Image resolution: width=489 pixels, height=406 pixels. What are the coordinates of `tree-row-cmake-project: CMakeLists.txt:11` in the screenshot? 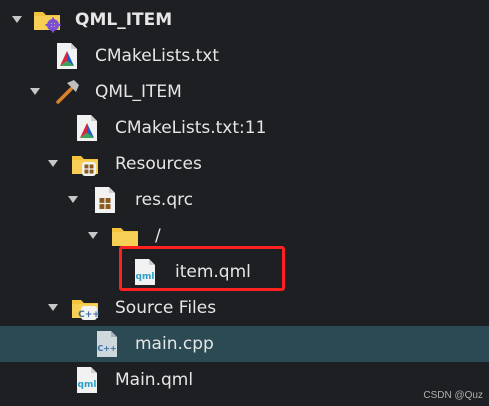 It's located at (244, 128).